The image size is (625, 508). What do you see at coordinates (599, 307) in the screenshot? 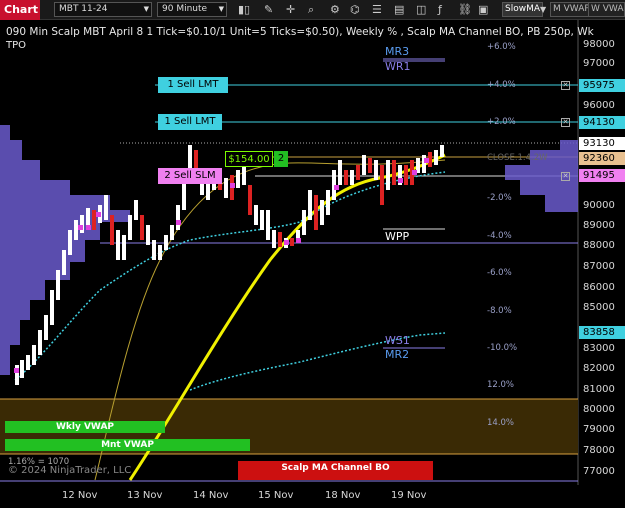
I see `price-axis-label: 85000` at bounding box center [599, 307].